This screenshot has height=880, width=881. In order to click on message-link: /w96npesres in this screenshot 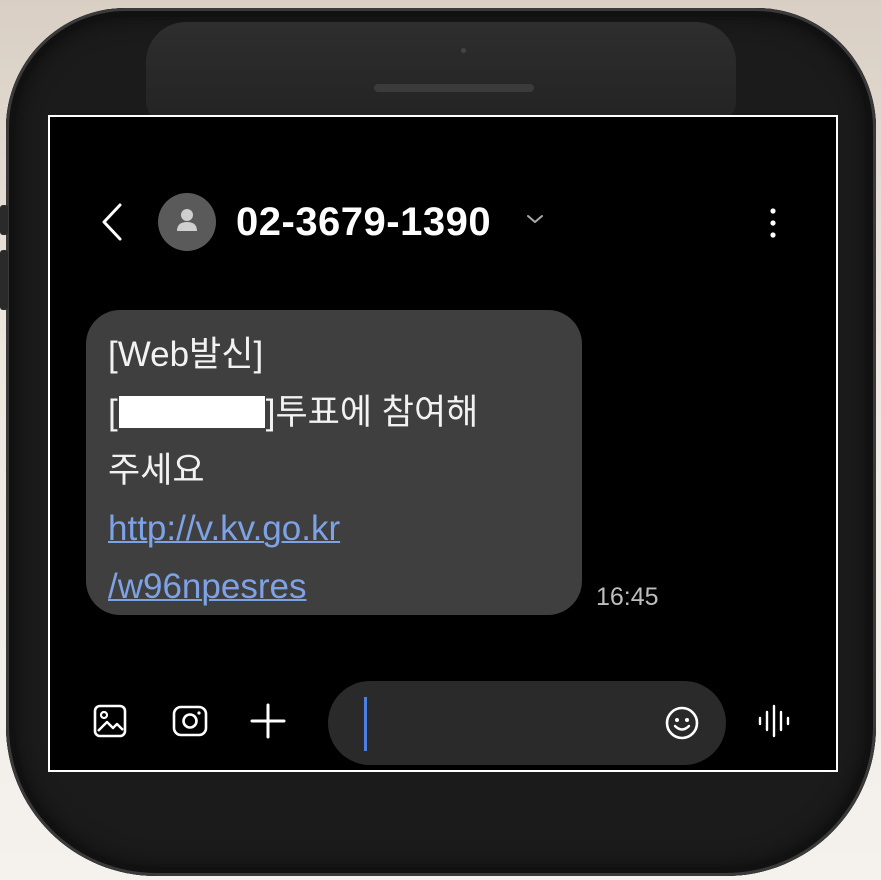, I will do `click(334, 587)`.